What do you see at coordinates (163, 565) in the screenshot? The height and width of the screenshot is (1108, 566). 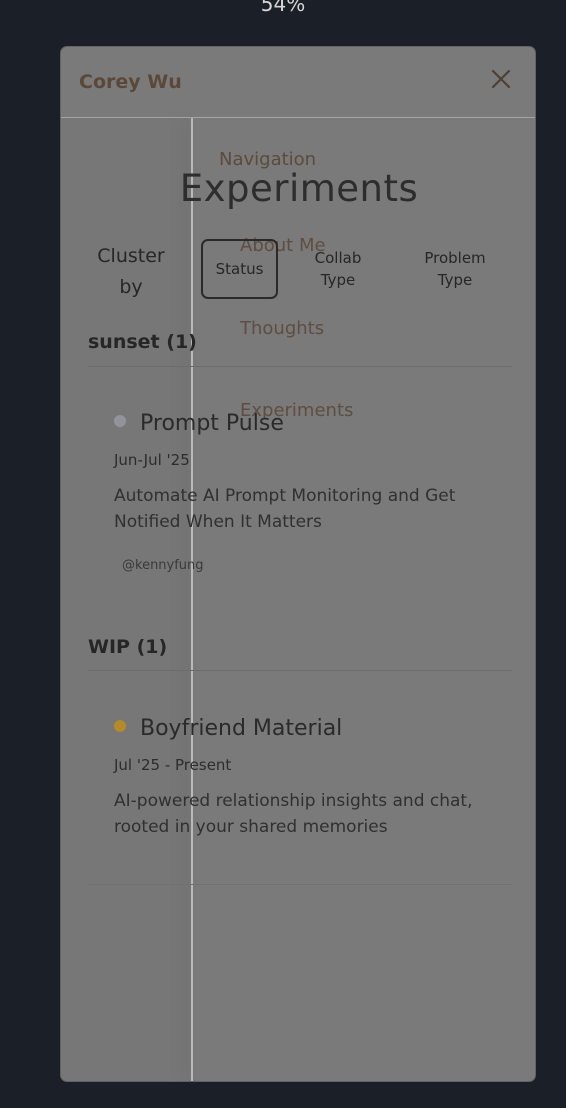 I see `collaborator-tag: @kennyfung` at bounding box center [163, 565].